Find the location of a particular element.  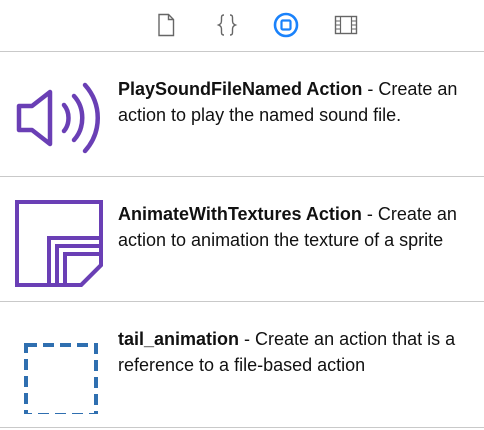

code-snippet-tab is located at coordinates (227, 25).